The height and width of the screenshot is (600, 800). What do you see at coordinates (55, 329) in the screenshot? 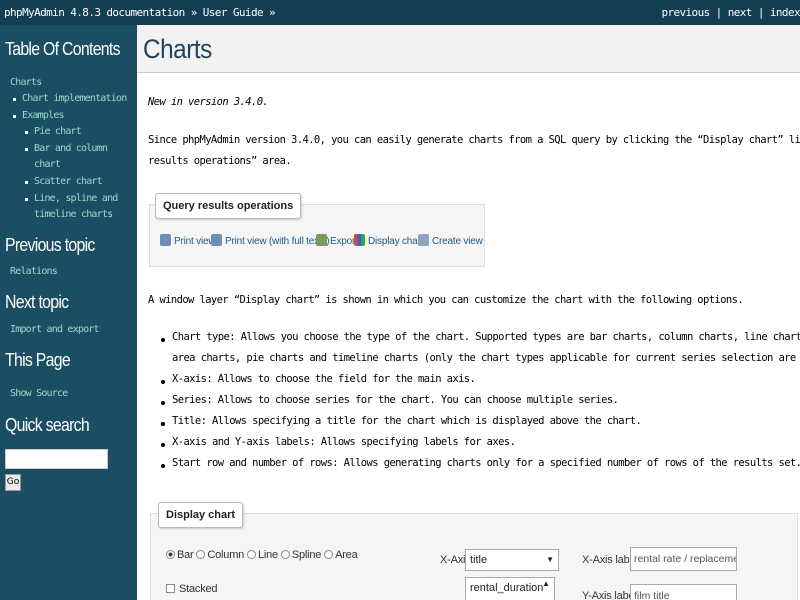
I see `next-topic-link: Import and export` at bounding box center [55, 329].